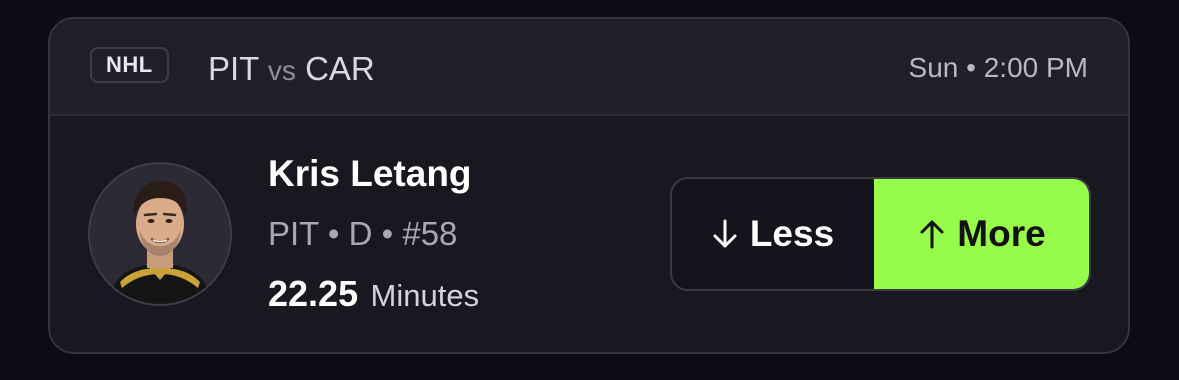  What do you see at coordinates (792, 233) in the screenshot?
I see `less-label: Less` at bounding box center [792, 233].